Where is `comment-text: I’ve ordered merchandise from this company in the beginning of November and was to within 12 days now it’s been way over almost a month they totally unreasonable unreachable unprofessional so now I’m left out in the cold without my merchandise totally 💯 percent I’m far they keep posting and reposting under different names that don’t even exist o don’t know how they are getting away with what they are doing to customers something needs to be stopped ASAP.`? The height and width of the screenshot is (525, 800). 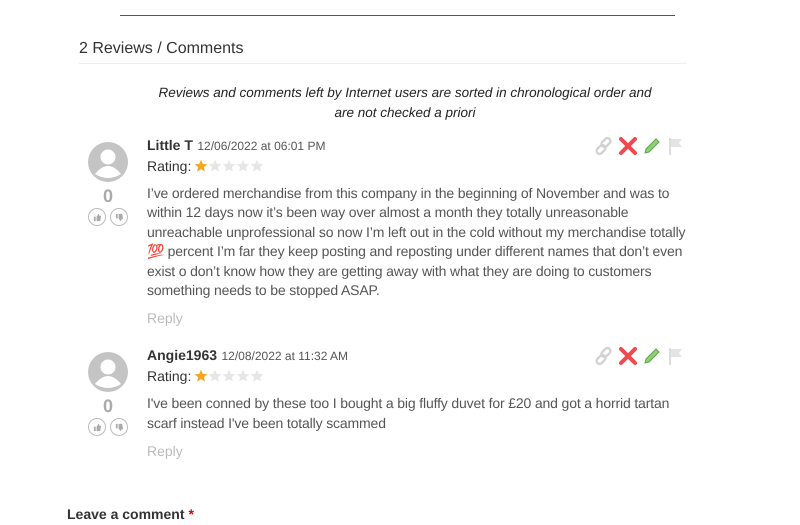
comment-text: I’ve ordered merchandise from this company in the beginning of November and was to within 12 days now it’s been way over almost a month they totally unreasonable unreachable unprofessional so now I’m left out in the cold without my merchandise totally 💯 percent I’m far they keep posting and reposting under different names that don’t even exist o don’t know how they are getting away with what they are doing to customers something needs to be stopped ASAP. is located at coordinates (416, 242).